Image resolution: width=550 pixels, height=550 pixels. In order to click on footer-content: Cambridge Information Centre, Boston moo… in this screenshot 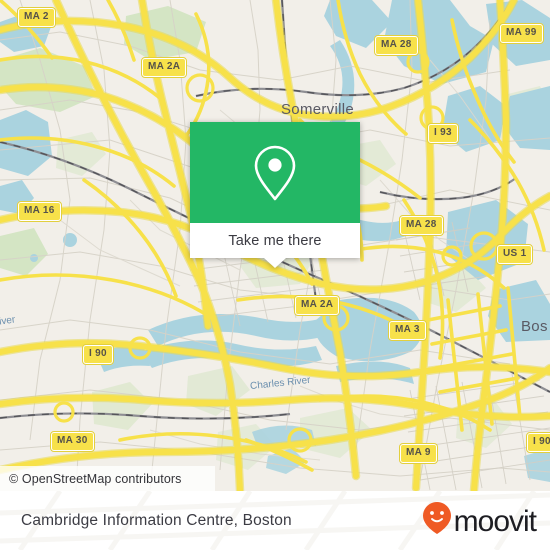, I will do `click(275, 520)`.